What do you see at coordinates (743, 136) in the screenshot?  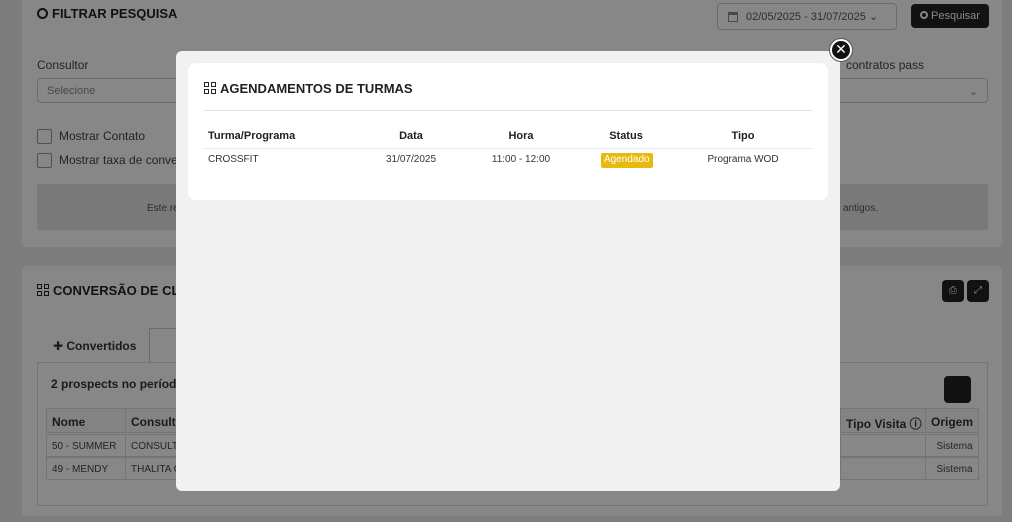 I see `col-header-tipo: Tipo` at bounding box center [743, 136].